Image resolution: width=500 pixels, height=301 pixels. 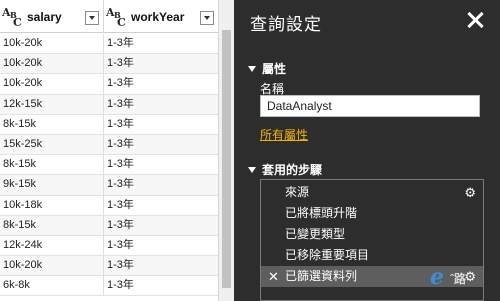 I want to click on table-row: 12k-15k 1-3年, so click(x=109, y=104).